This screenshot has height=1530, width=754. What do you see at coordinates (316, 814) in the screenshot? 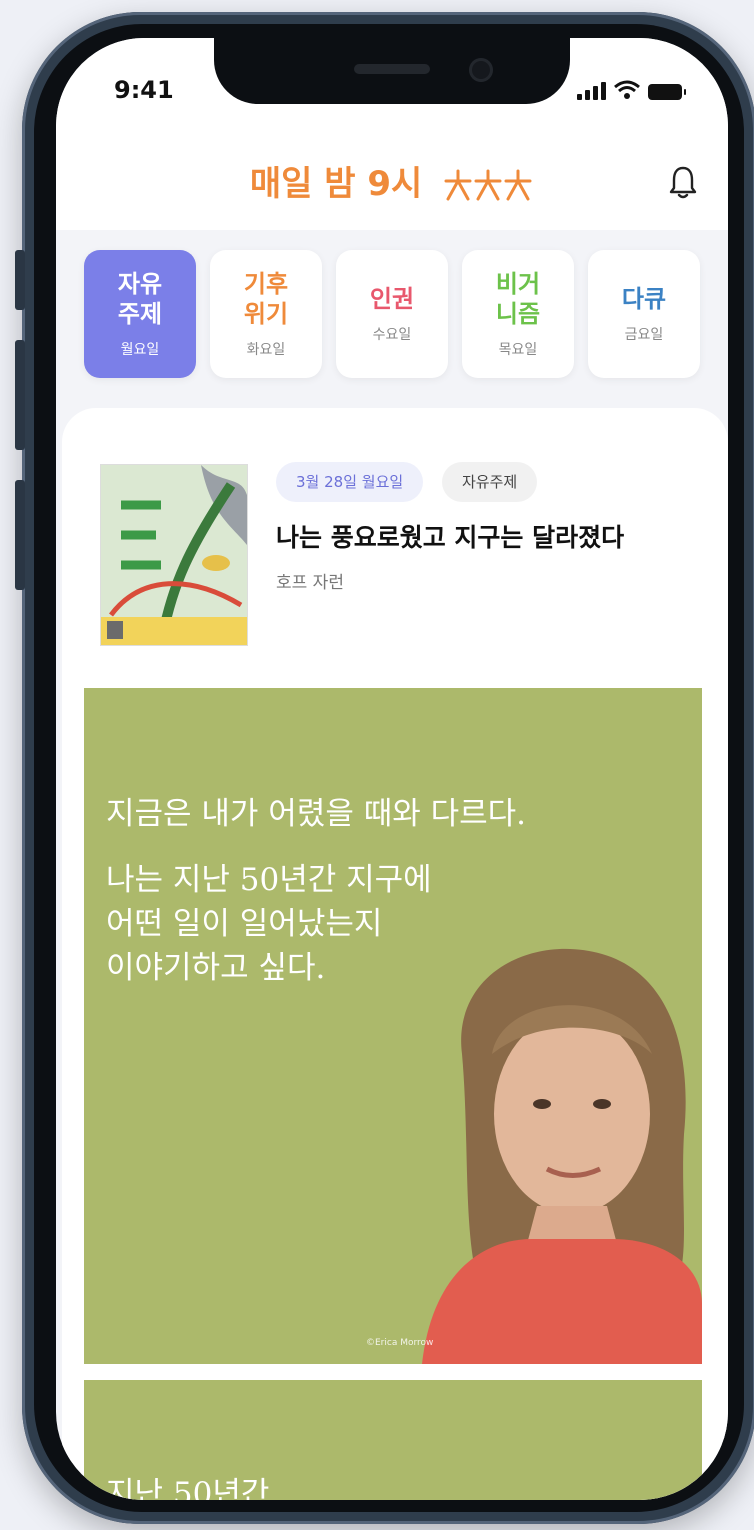
I see `quote-line-1: 지금은 내가 어렸을 때와 다르다.` at bounding box center [316, 814].